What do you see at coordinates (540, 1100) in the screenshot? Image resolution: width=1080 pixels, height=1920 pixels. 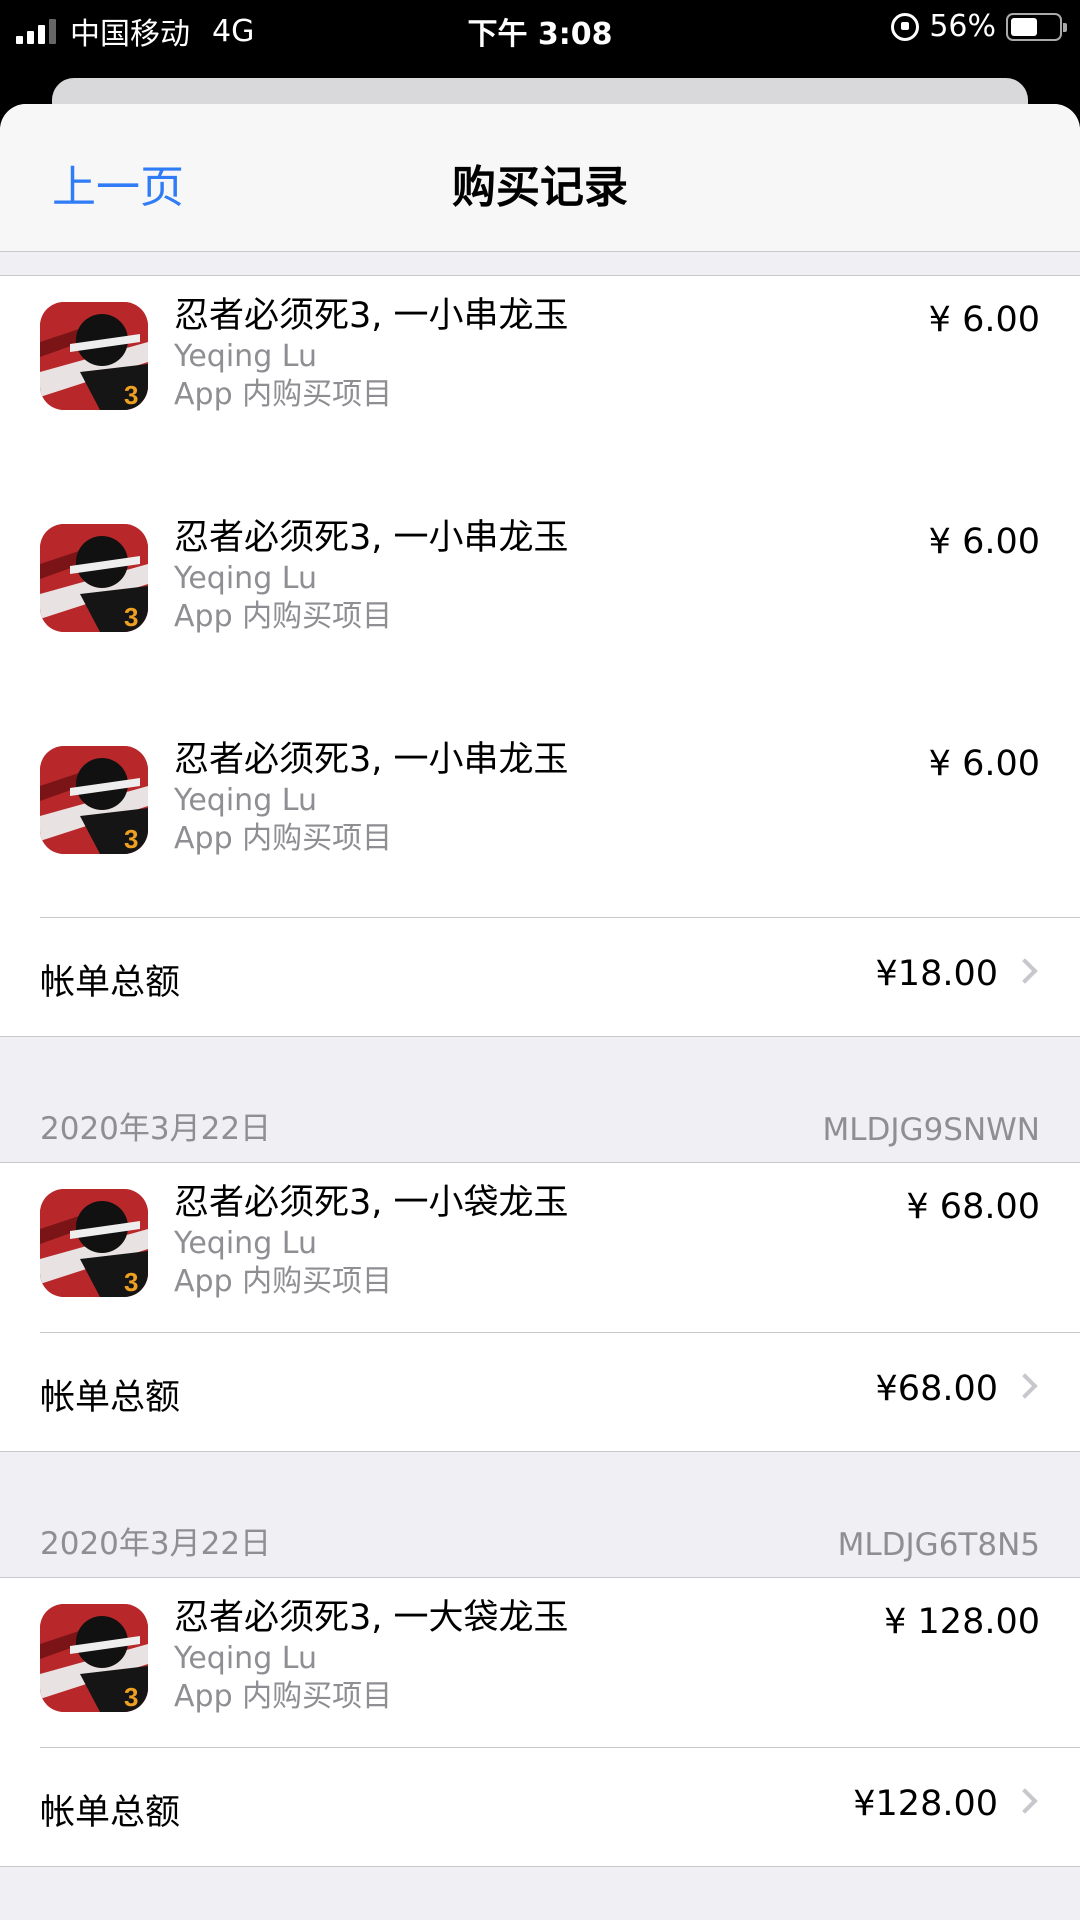 I see `section-header: 2020年3月22日 MLDJG9SNWN` at bounding box center [540, 1100].